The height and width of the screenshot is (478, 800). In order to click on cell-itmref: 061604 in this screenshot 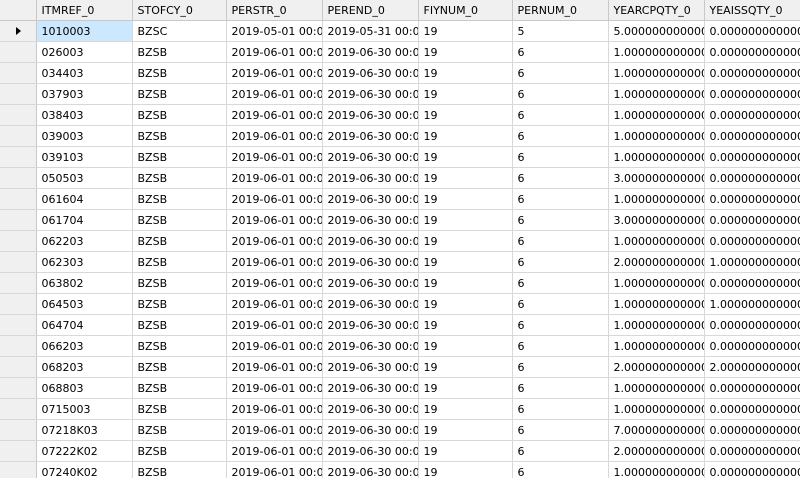, I will do `click(84, 199)`.